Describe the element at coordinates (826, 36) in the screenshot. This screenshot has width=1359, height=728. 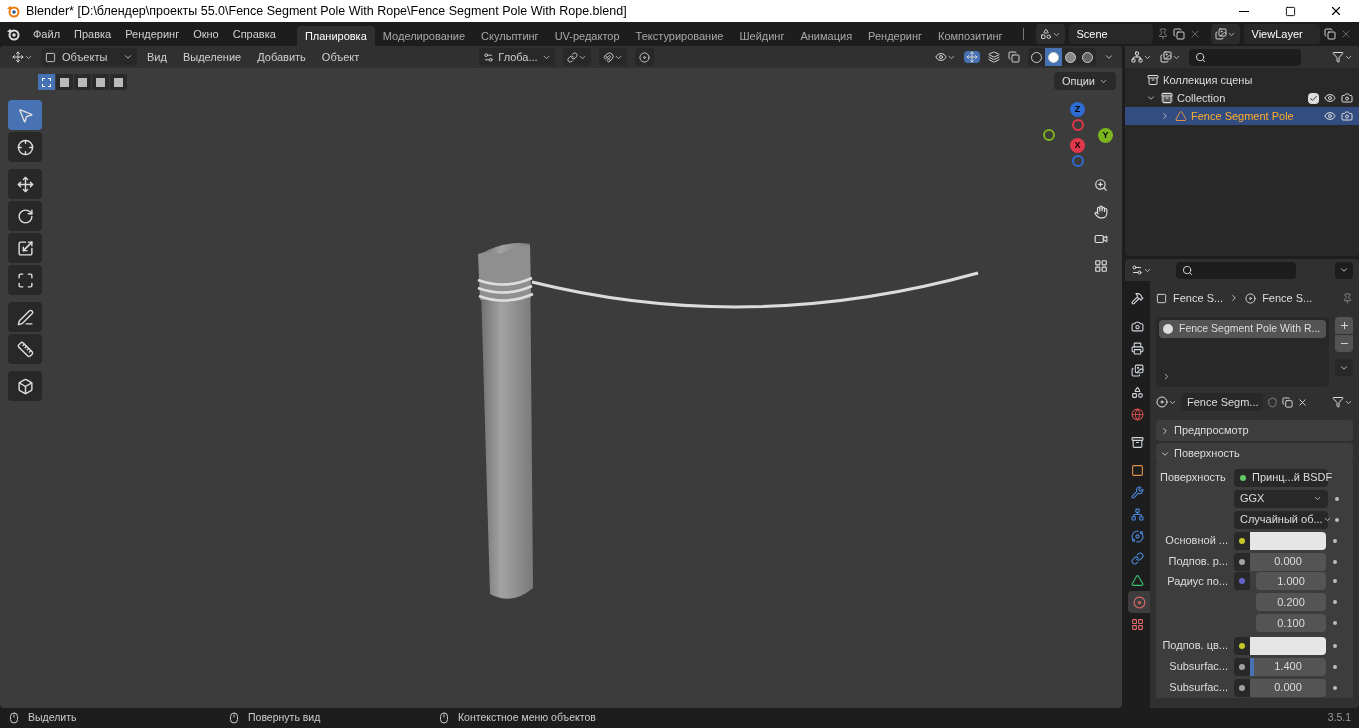
I see `workspace-tab: Анимация` at that location.